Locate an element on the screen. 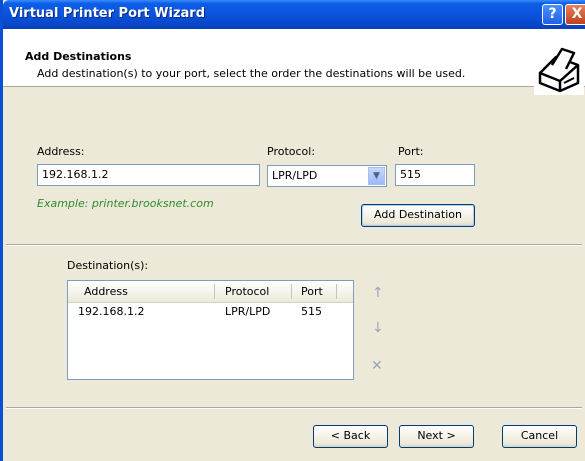 This screenshot has width=585, height=461. add-destination-button: Add Destination is located at coordinates (418, 215).